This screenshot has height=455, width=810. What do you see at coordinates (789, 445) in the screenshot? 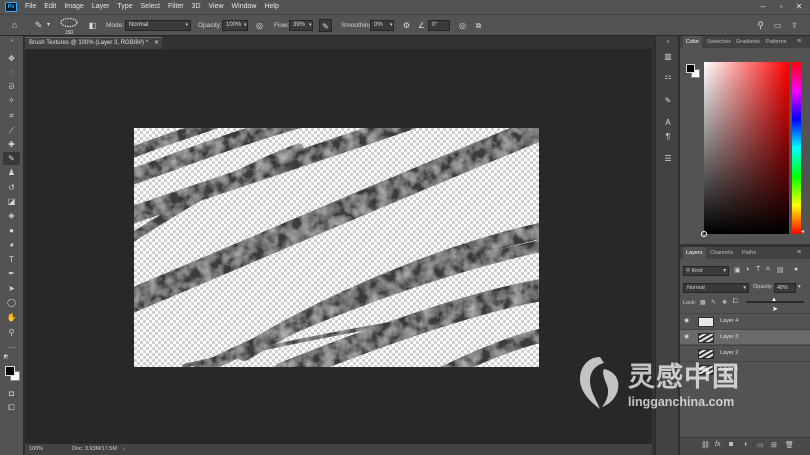
I see `delete-layer-icon: 🗑` at bounding box center [789, 445].